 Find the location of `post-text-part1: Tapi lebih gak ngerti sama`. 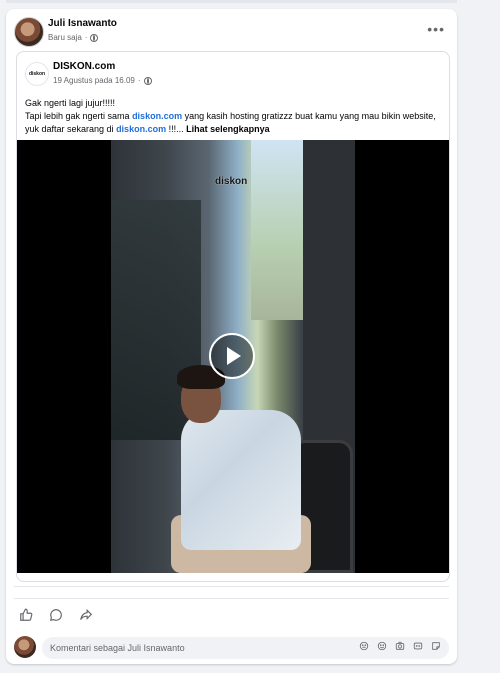

post-text-part1: Tapi lebih gak ngerti sama is located at coordinates (79, 116).